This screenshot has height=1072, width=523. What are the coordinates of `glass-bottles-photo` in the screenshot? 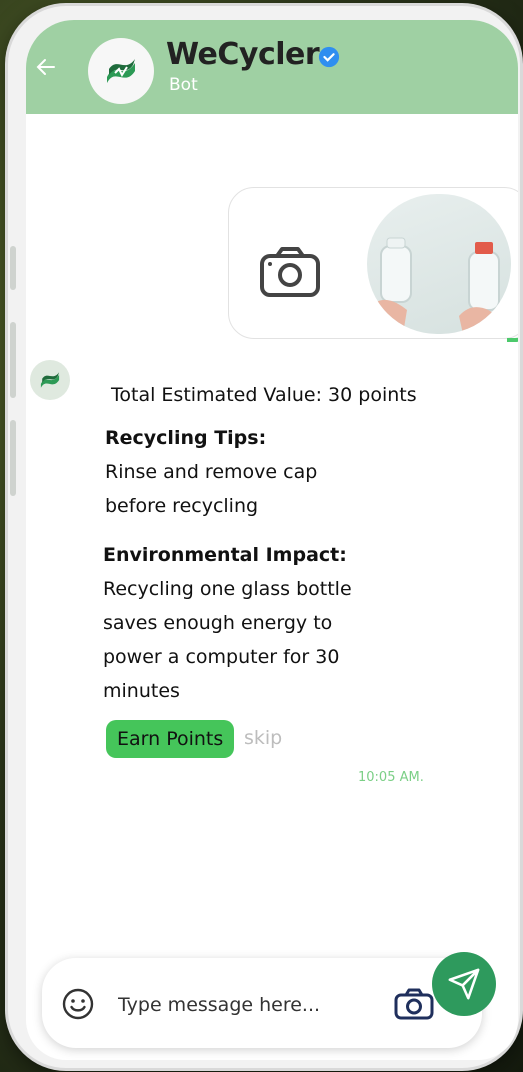 It's located at (439, 264).